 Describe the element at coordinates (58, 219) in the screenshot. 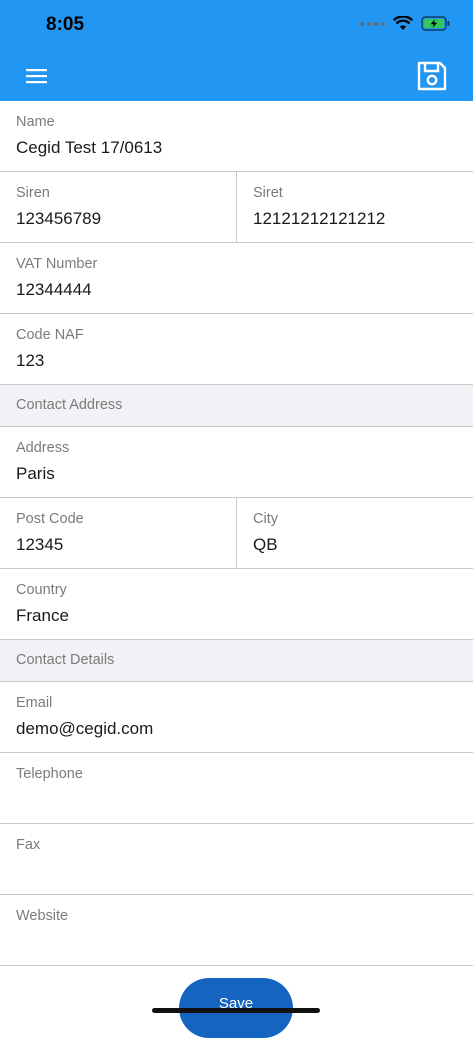

I see `siren-value: 123456789` at that location.